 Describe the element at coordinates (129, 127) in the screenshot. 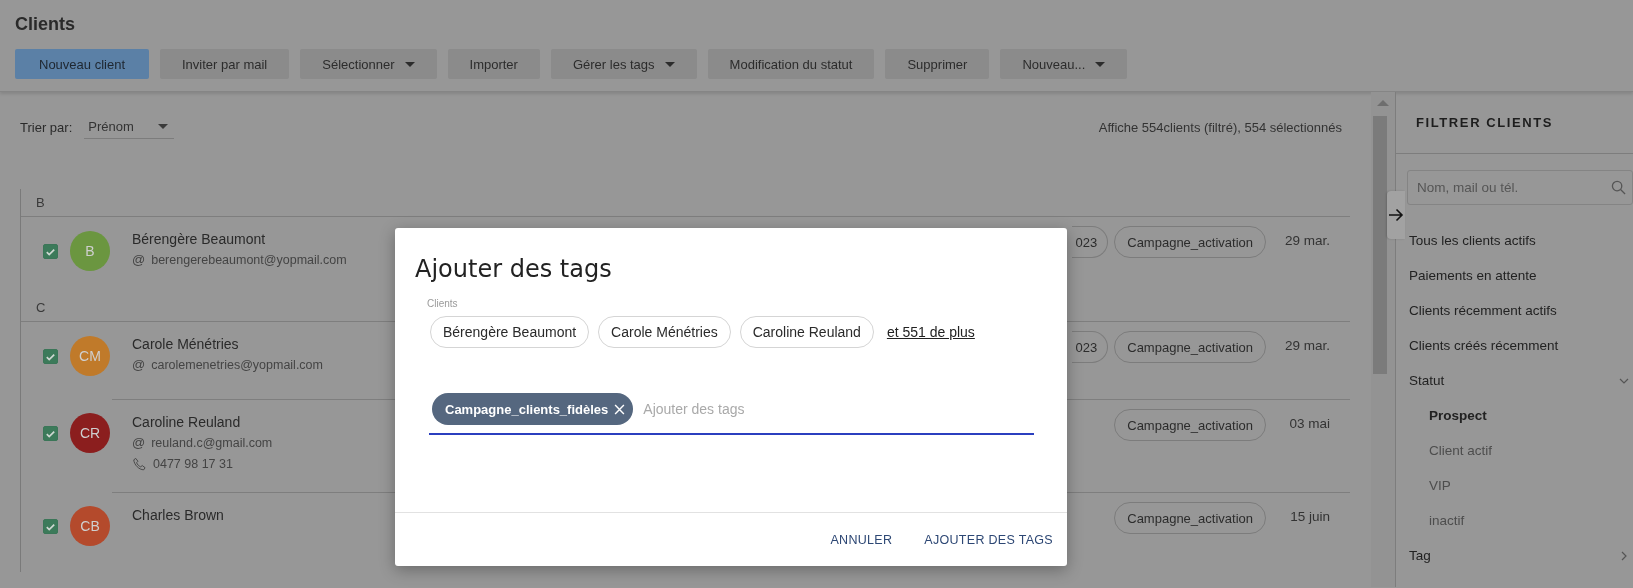

I see `sort-select: Prénom` at that location.